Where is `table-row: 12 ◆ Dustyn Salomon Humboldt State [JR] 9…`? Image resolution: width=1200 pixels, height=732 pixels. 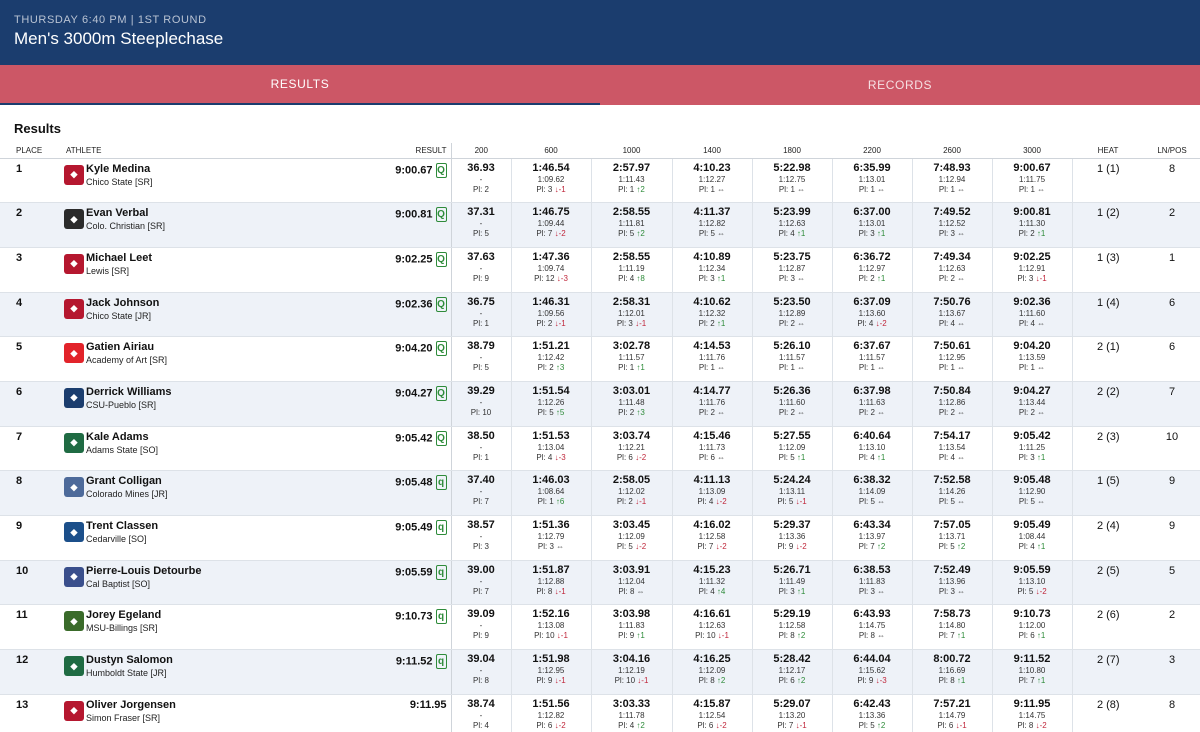
table-row: 12 ◆ Dustyn Salomon Humboldt State [JR] 9… is located at coordinates (600, 672).